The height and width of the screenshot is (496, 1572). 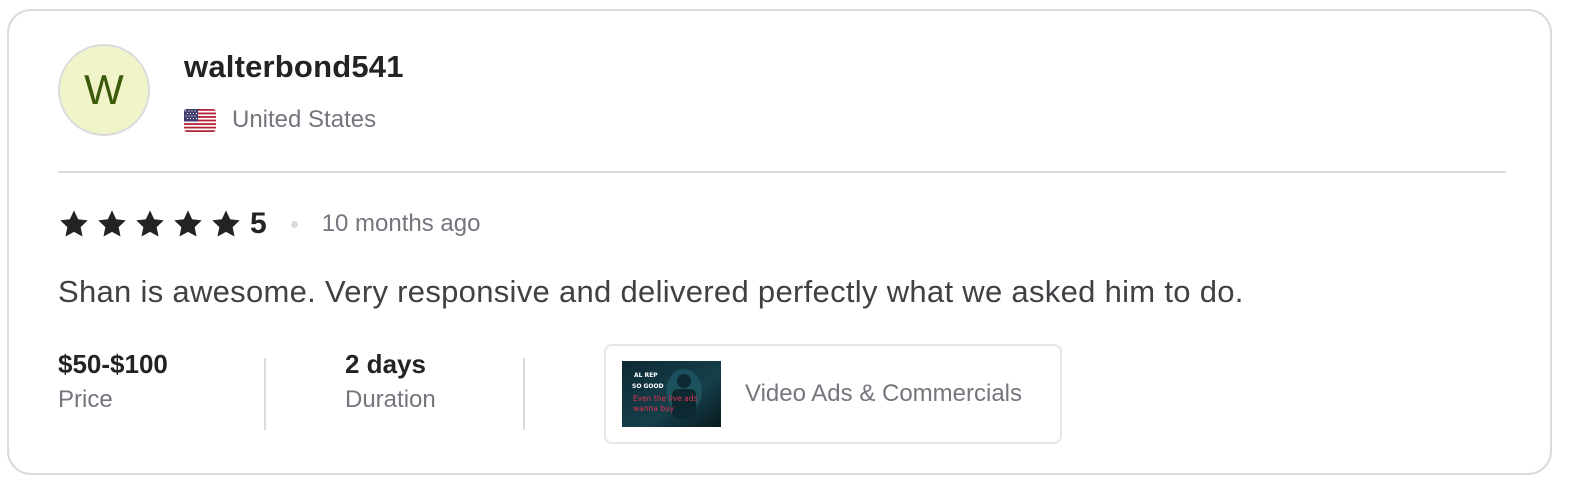 I want to click on reviewer-header: W walterbond541 United States, so click(x=231, y=90).